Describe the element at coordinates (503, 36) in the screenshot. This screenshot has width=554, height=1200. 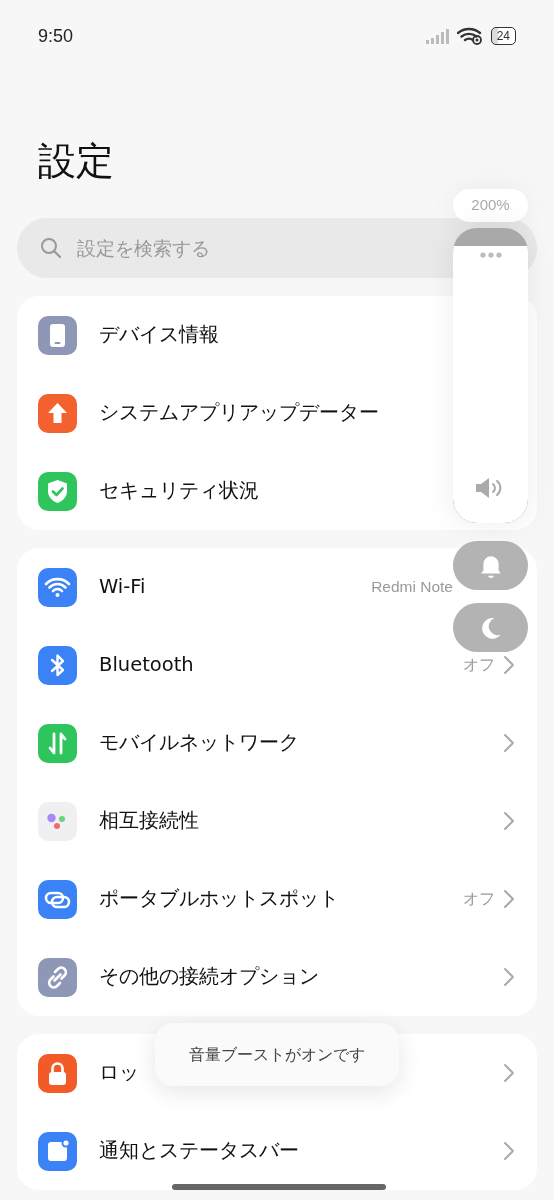
I see `battery-level: 24` at that location.